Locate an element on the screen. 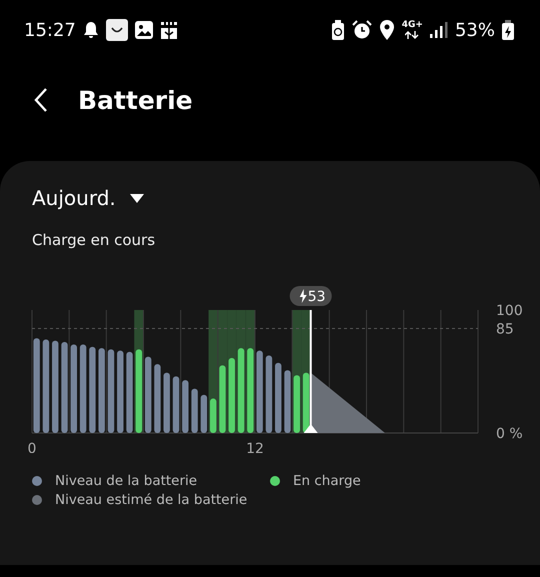  clock-time: 15:27 is located at coordinates (50, 30).